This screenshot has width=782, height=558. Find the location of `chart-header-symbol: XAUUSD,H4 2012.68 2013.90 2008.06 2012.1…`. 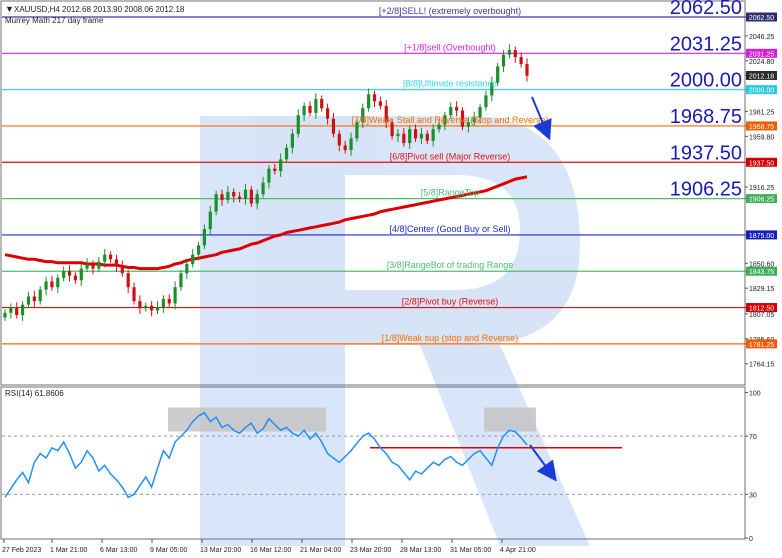

chart-header-symbol: XAUUSD,H4 2012.68 2013.90 2008.06 2012.1… is located at coordinates (99, 9).